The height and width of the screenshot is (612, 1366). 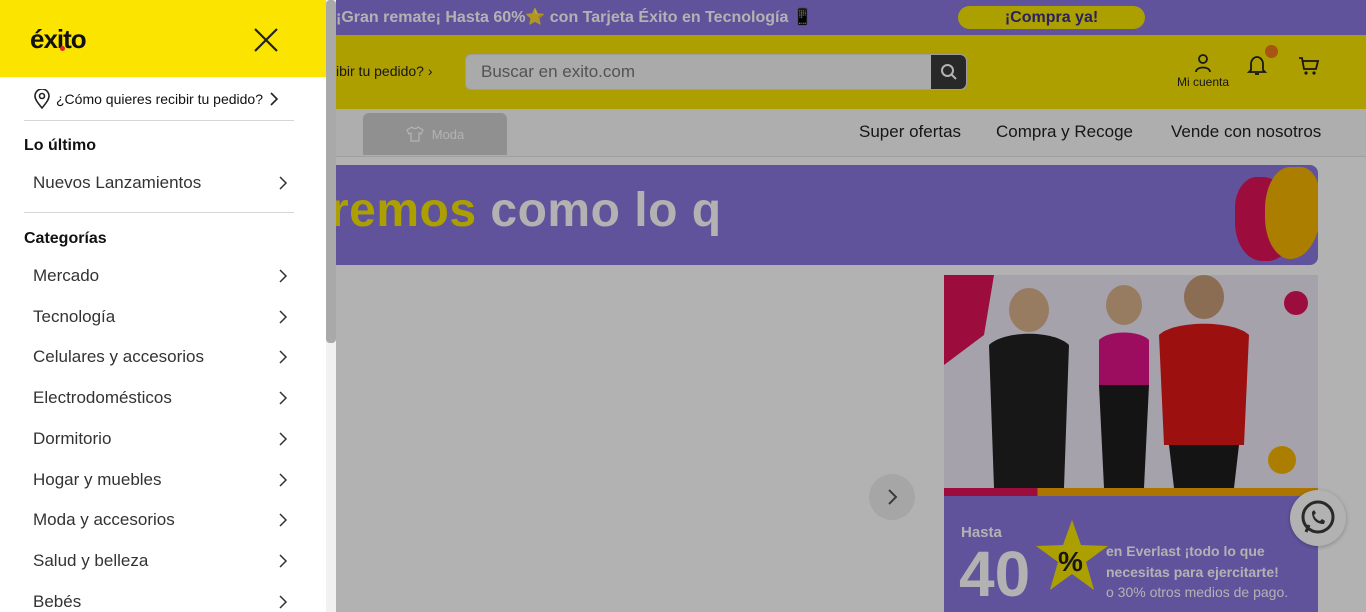 What do you see at coordinates (117, 182) in the screenshot?
I see `menu-item-label: Nuevos Lanzamientos` at bounding box center [117, 182].